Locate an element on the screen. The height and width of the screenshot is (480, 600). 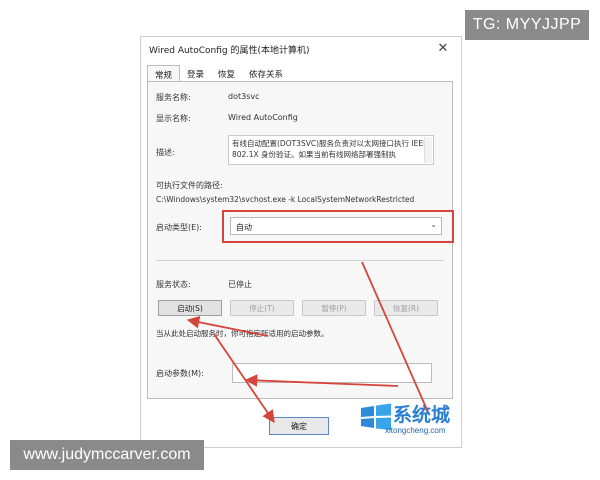
service-name-label: 服务名称: is located at coordinates (173, 97).